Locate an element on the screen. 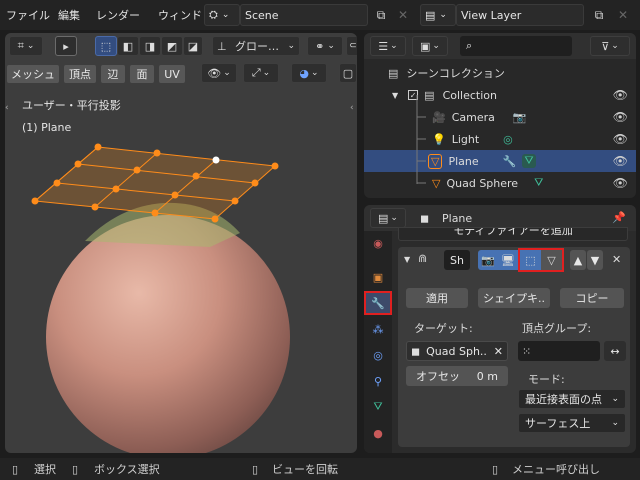 Image resolution: width=640 pixels, height=480 pixels. outliner-row-light: 💡 Light ◎ 👁 is located at coordinates (500, 139).